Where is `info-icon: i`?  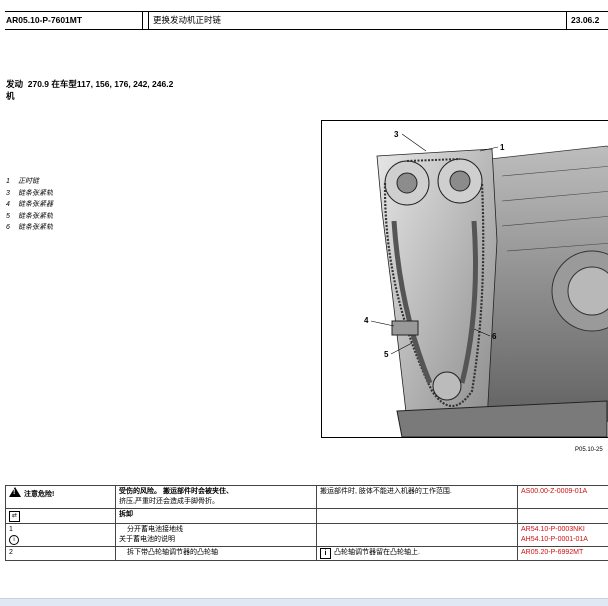 info-icon: i is located at coordinates (325, 553).